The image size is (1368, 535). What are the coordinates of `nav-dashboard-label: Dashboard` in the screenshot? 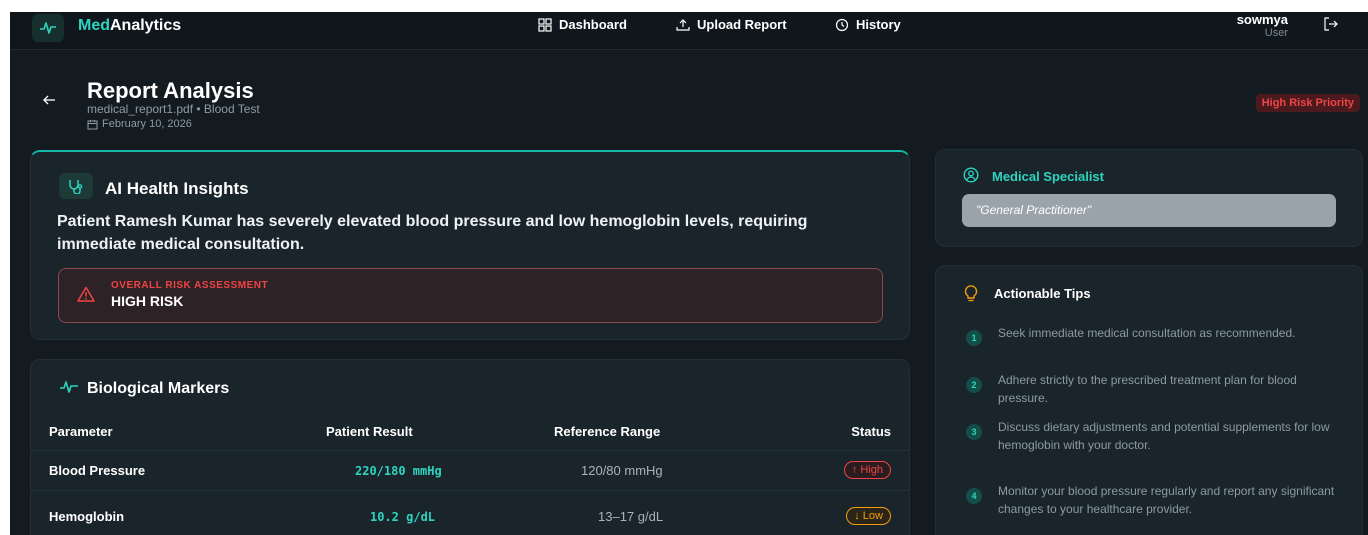 It's located at (593, 24).